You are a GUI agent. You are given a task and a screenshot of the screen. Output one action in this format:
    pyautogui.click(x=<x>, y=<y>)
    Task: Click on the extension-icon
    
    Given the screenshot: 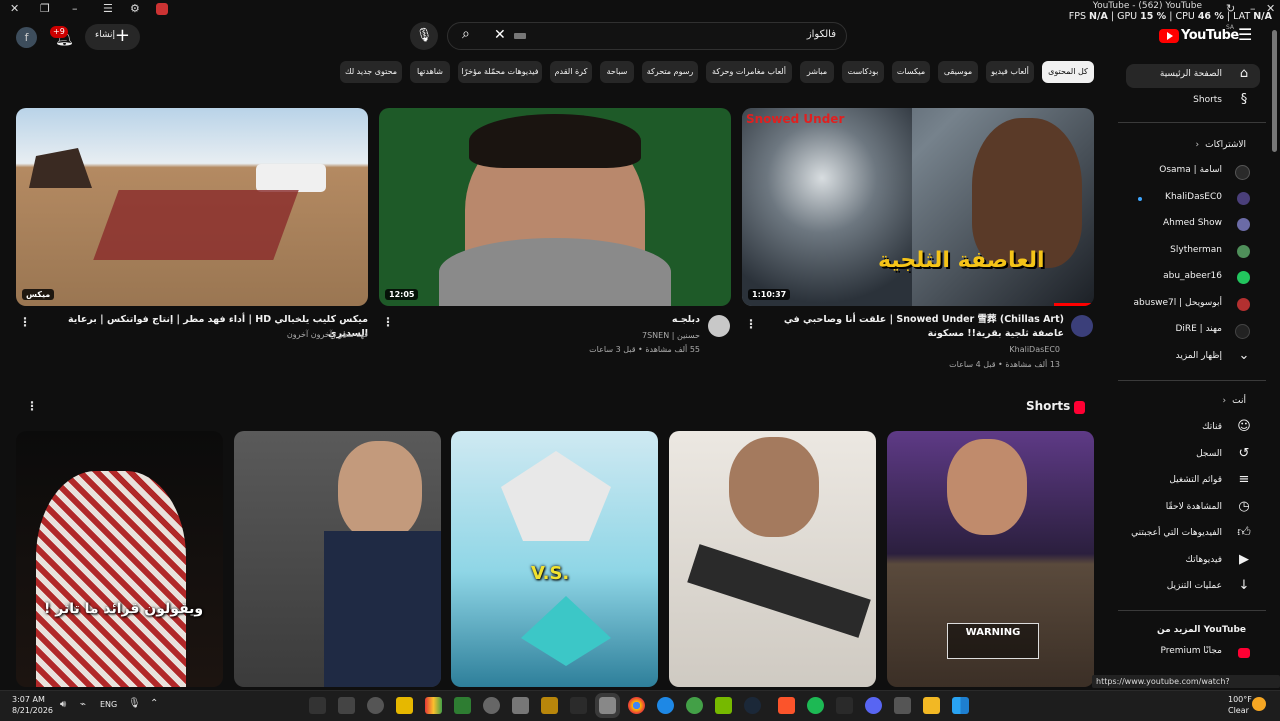 What is the action you would take?
    pyautogui.click(x=162, y=9)
    